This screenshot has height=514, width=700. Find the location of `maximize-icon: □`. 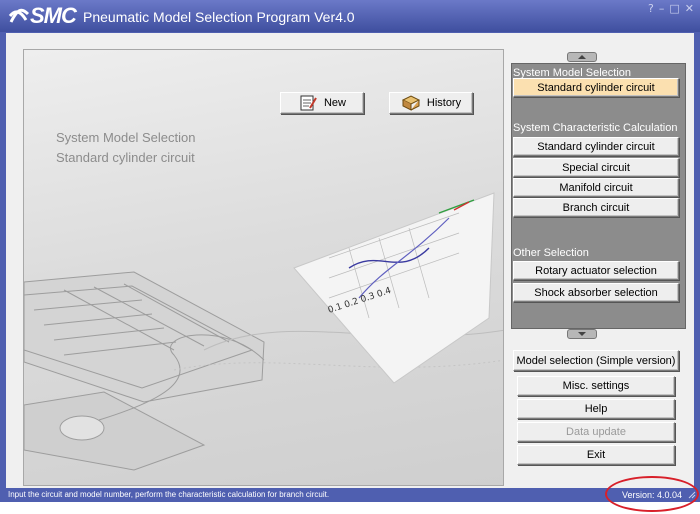

maximize-icon: □ is located at coordinates (674, 9).